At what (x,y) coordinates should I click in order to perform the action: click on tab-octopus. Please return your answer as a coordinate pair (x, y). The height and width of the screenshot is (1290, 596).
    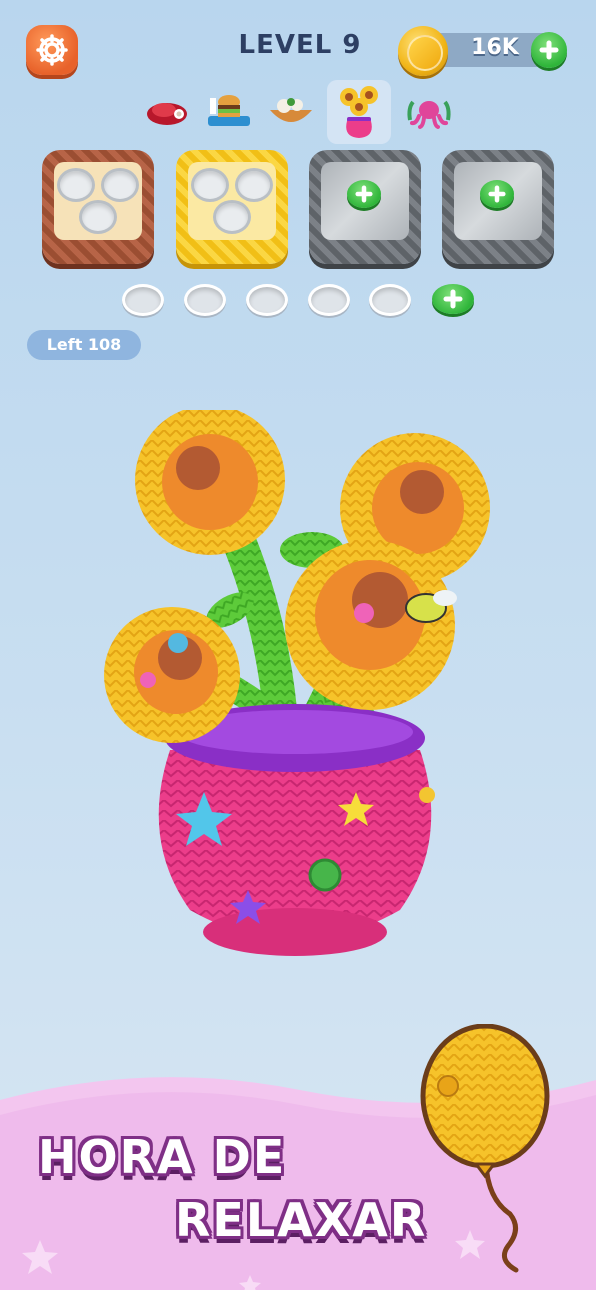
    Looking at the image, I should click on (429, 110).